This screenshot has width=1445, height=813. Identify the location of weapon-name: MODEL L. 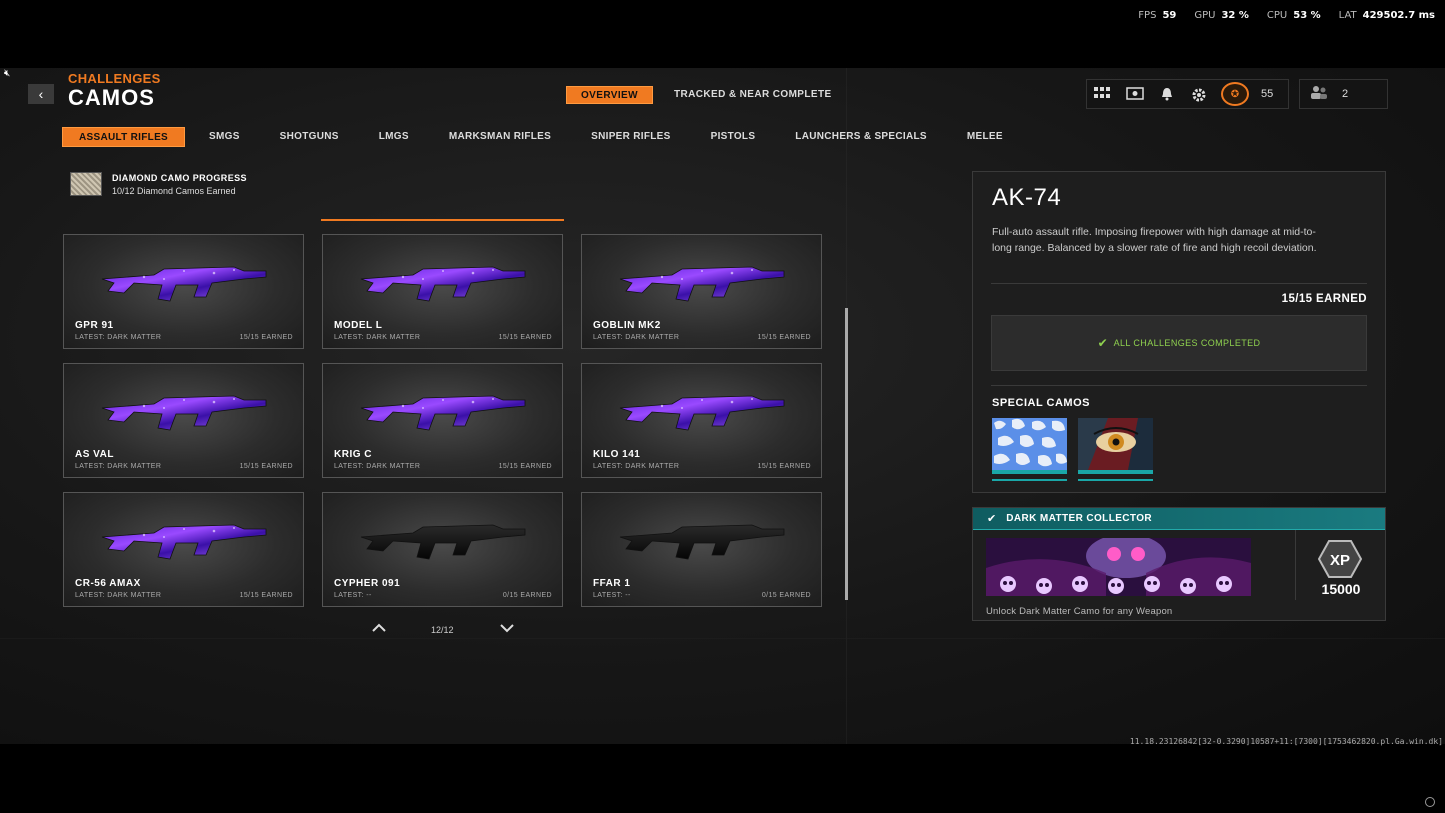
(358, 325).